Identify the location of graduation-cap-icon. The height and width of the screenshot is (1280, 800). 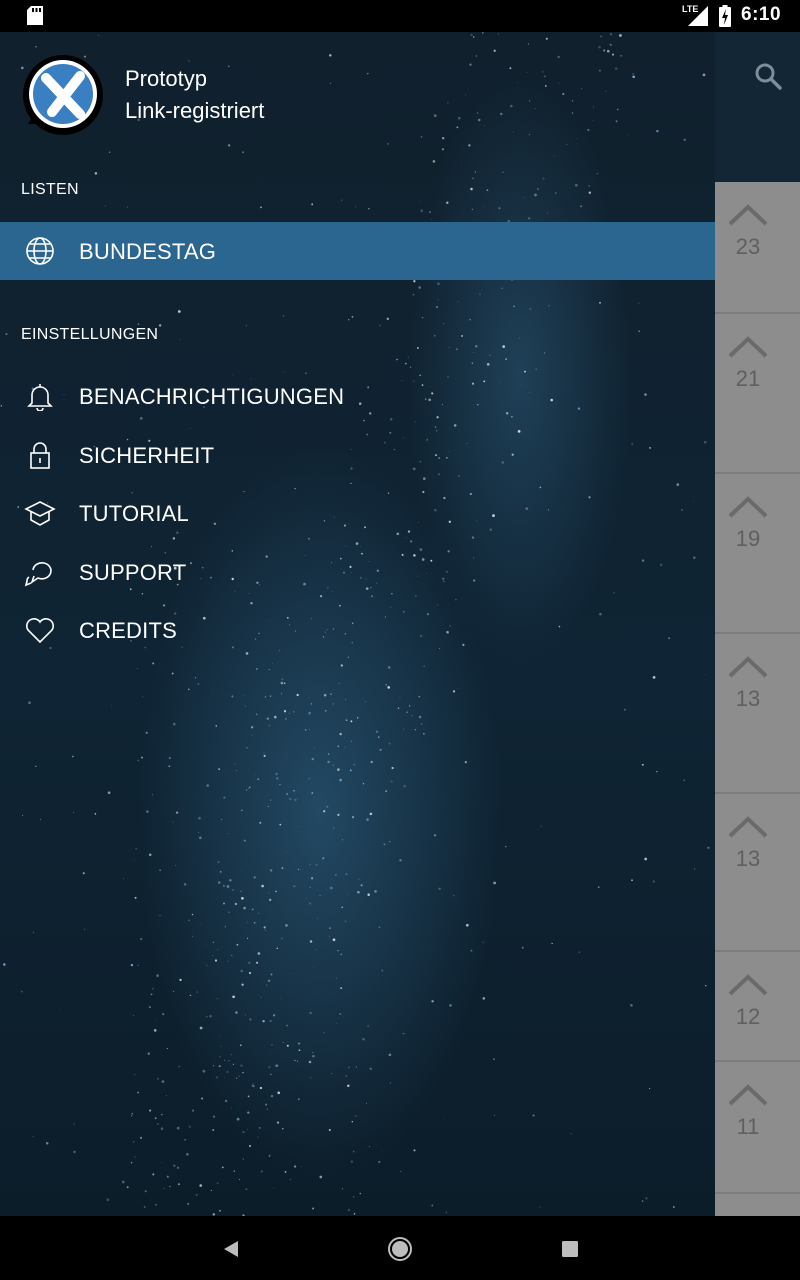
(40, 513).